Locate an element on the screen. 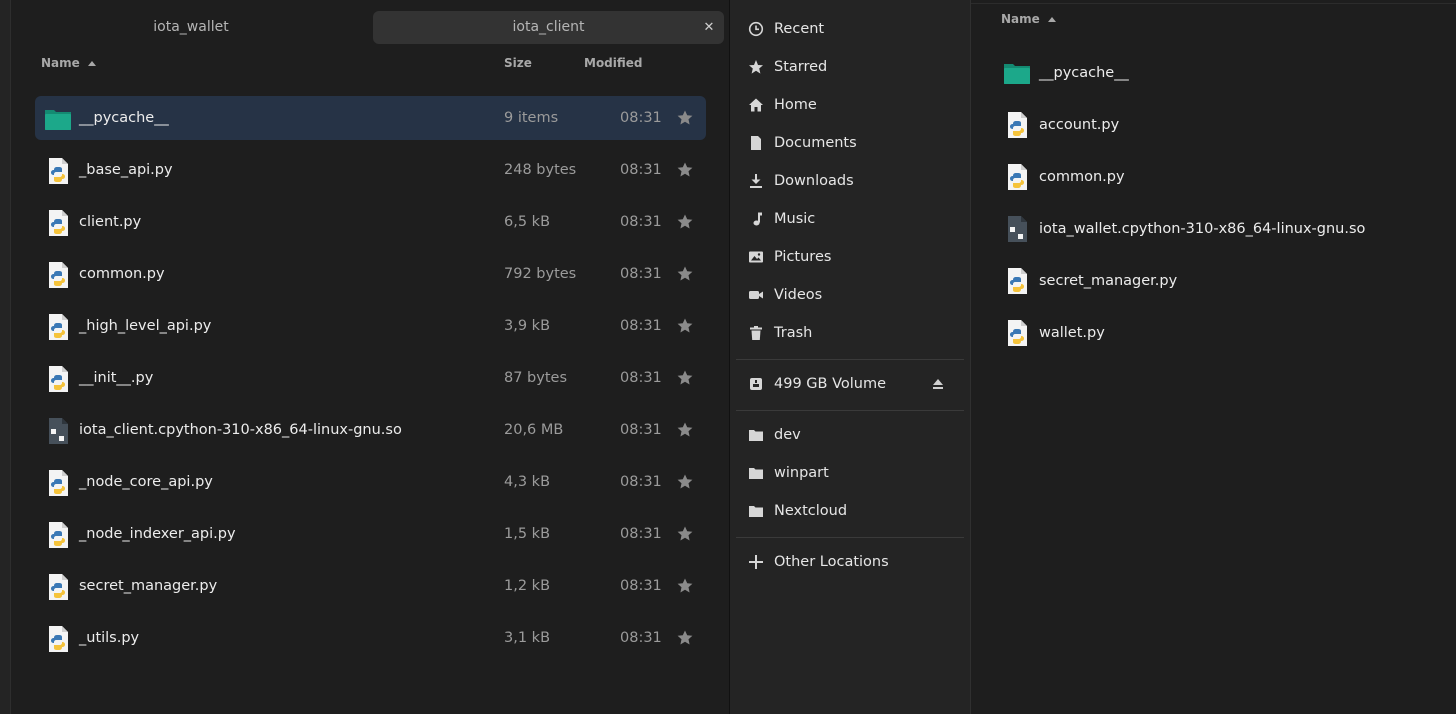 This screenshot has height=714, width=1456. tab-iota-client: iota_client is located at coordinates (548, 27).